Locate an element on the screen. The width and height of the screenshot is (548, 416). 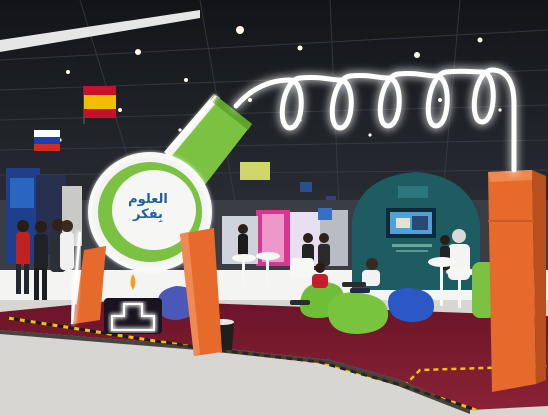
distant-sign is located at coordinates (255, 171).